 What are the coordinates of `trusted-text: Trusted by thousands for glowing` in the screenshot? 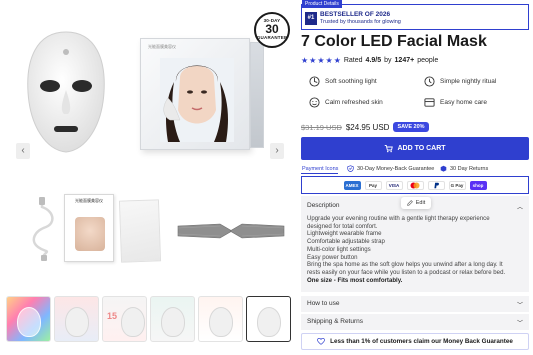 It's located at (360, 22).